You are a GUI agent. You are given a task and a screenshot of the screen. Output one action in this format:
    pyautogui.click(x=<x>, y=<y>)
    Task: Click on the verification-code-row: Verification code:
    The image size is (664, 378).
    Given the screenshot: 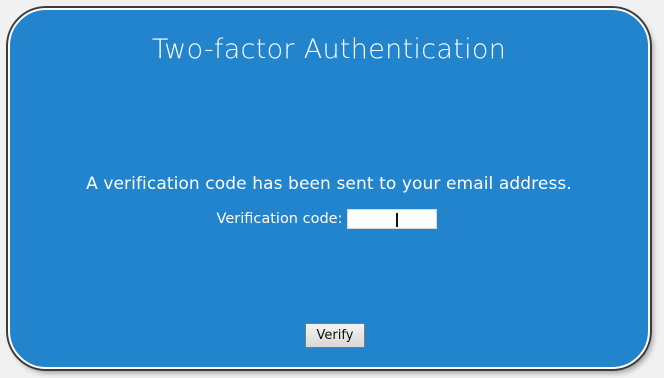 What is the action you would take?
    pyautogui.click(x=327, y=219)
    